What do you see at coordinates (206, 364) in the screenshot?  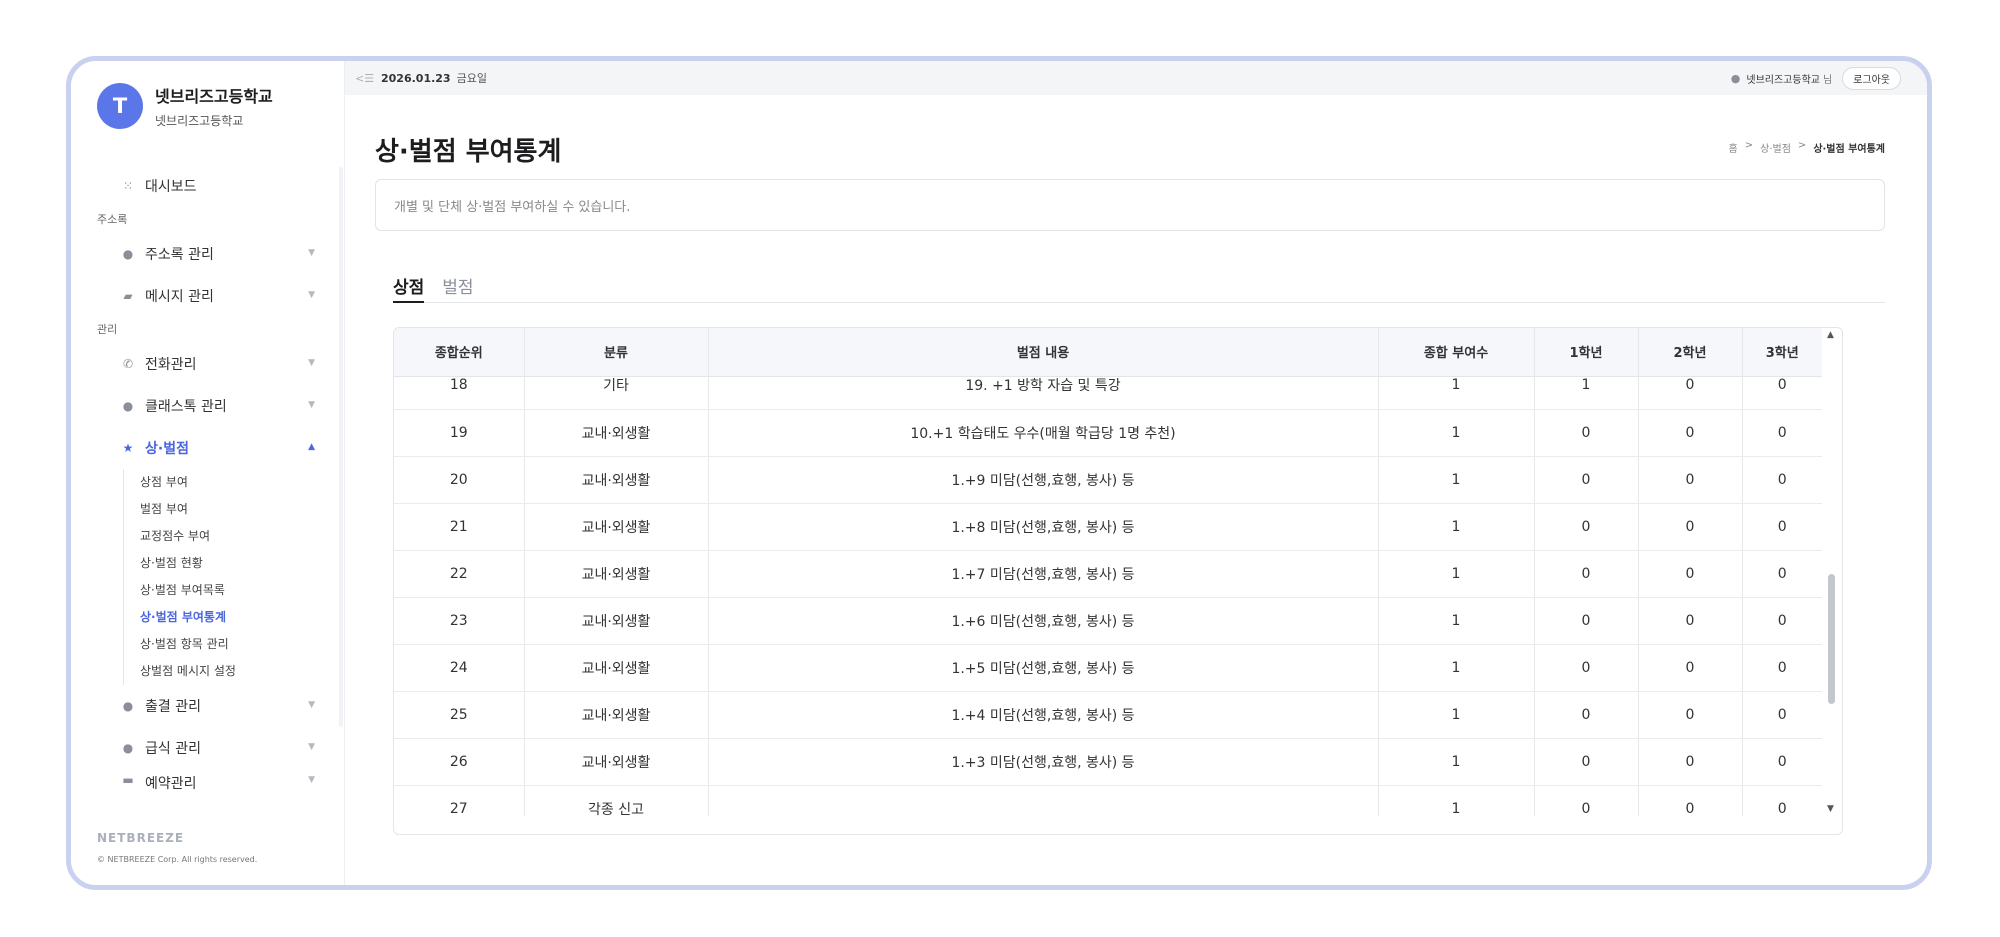 I see `sidebar-item-phone: ✆ 전화관리 ▼` at bounding box center [206, 364].